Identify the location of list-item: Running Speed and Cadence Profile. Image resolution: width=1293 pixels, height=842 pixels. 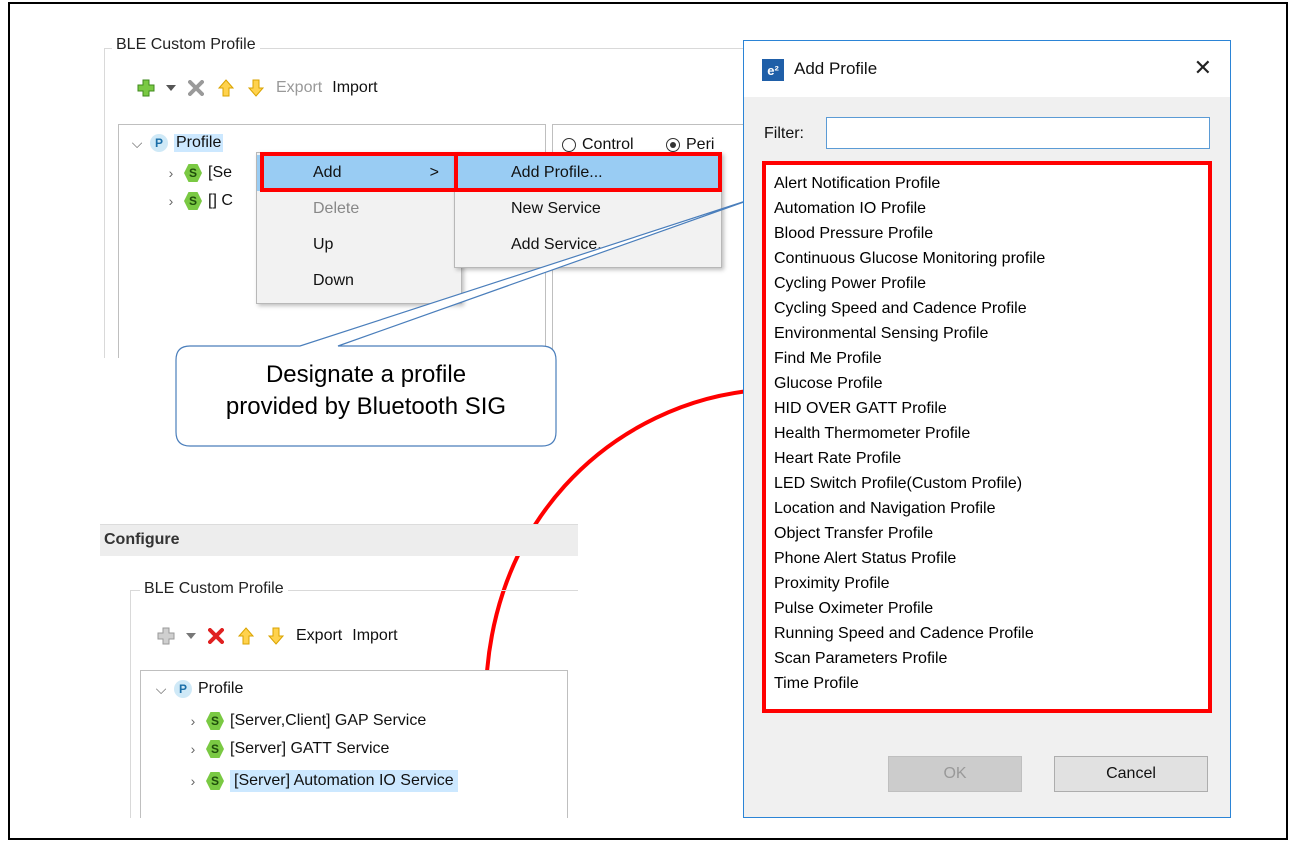
(904, 633).